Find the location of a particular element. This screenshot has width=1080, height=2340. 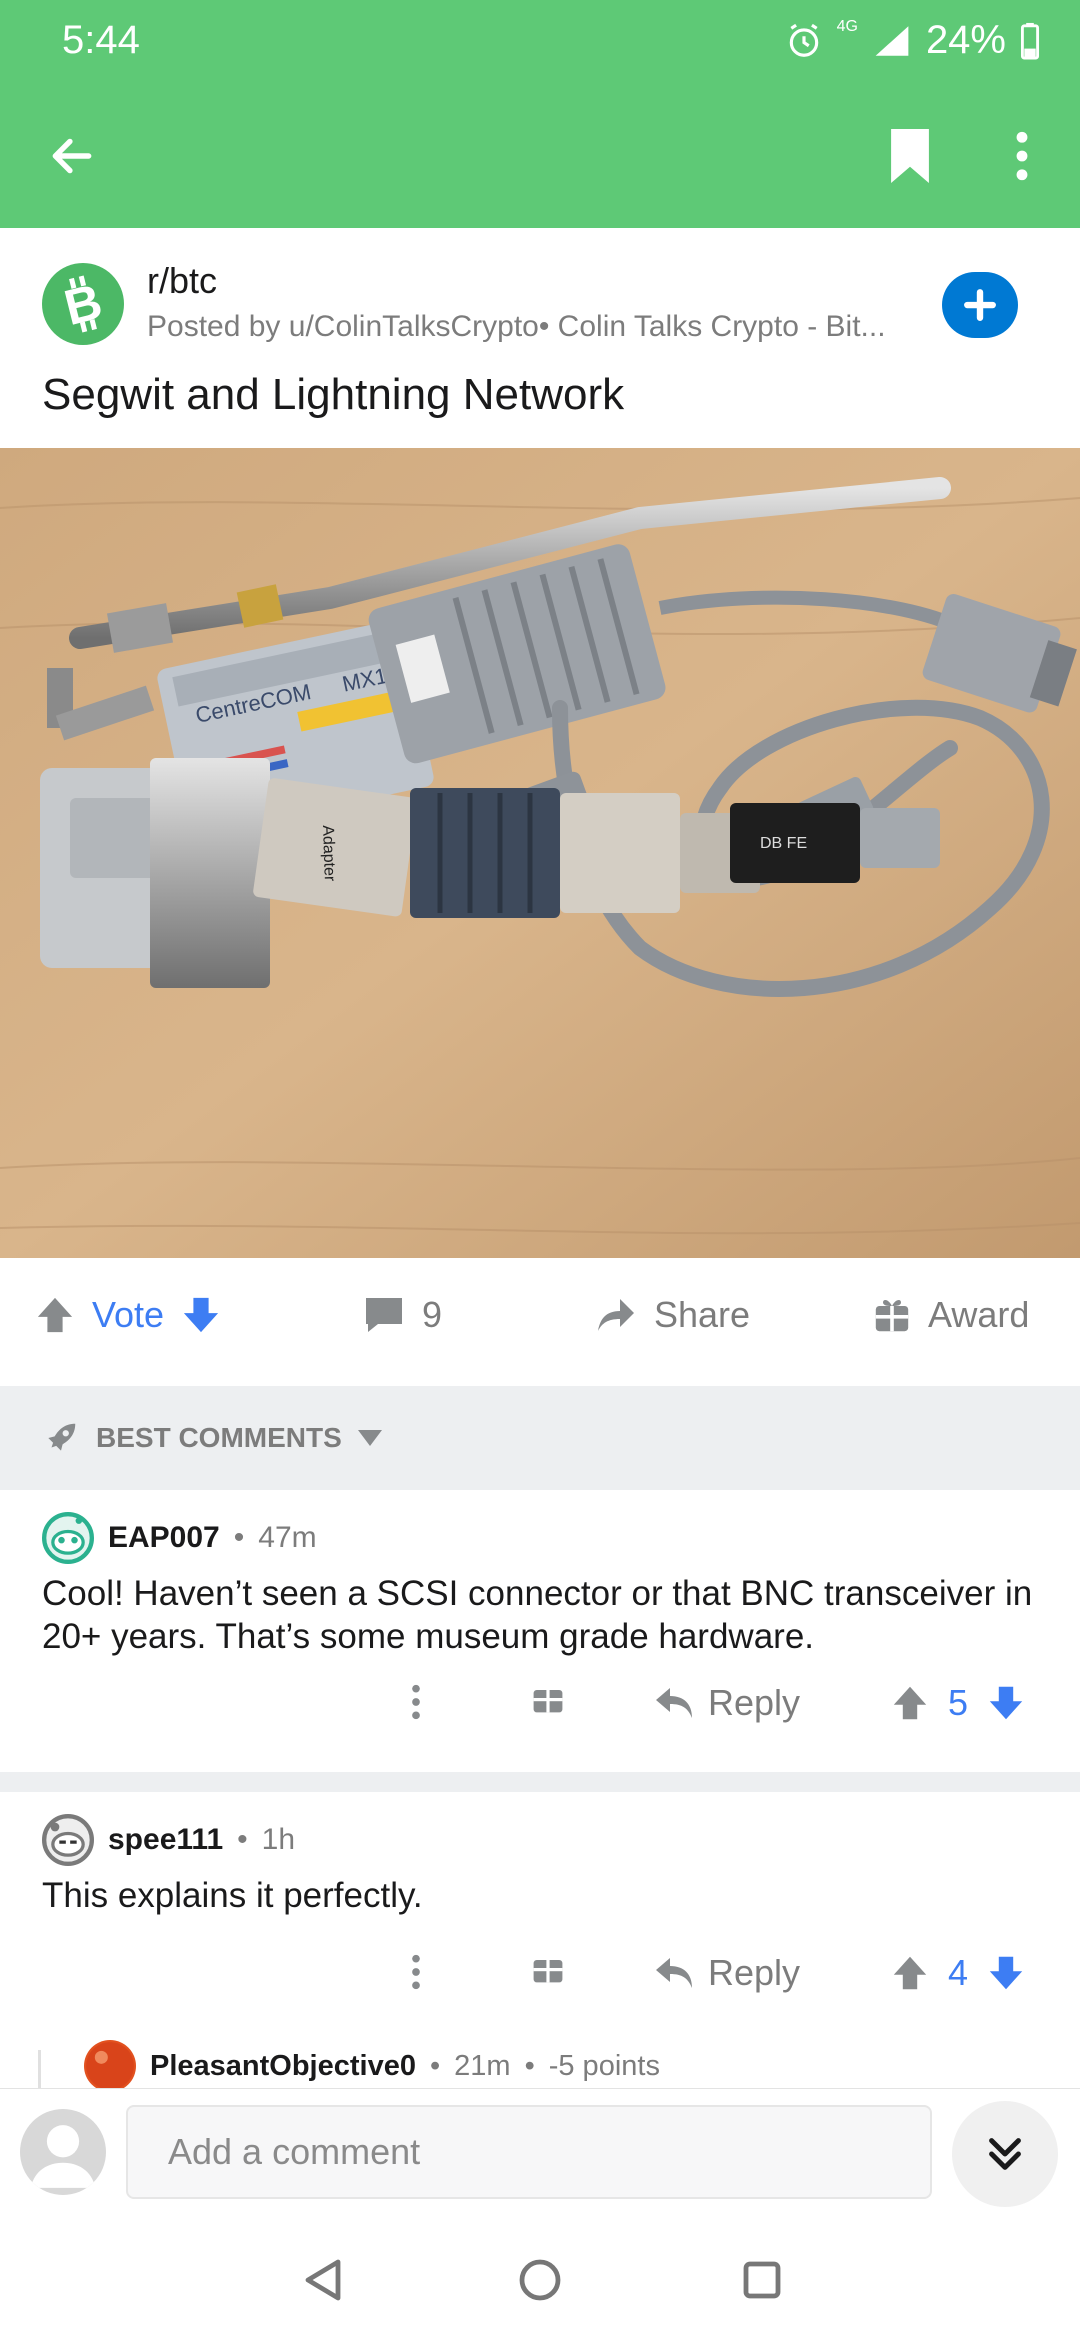

sort-label: BEST COMMENTS is located at coordinates (219, 1437).